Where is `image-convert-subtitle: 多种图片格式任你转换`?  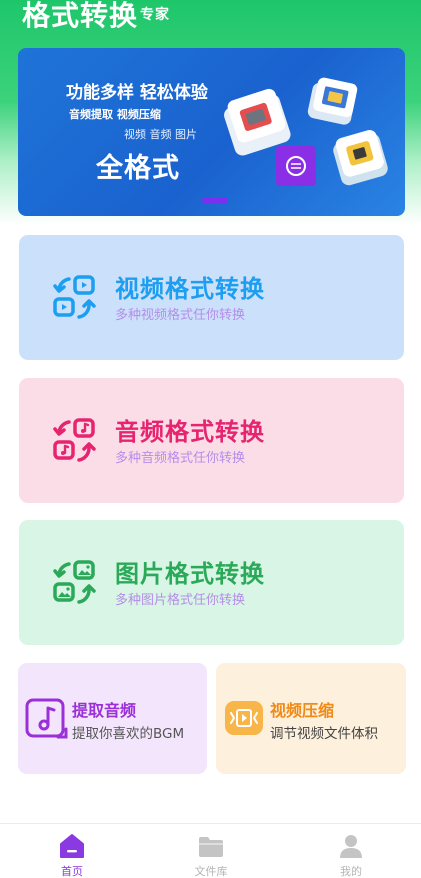 image-convert-subtitle: 多种图片格式任你转换 is located at coordinates (180, 600).